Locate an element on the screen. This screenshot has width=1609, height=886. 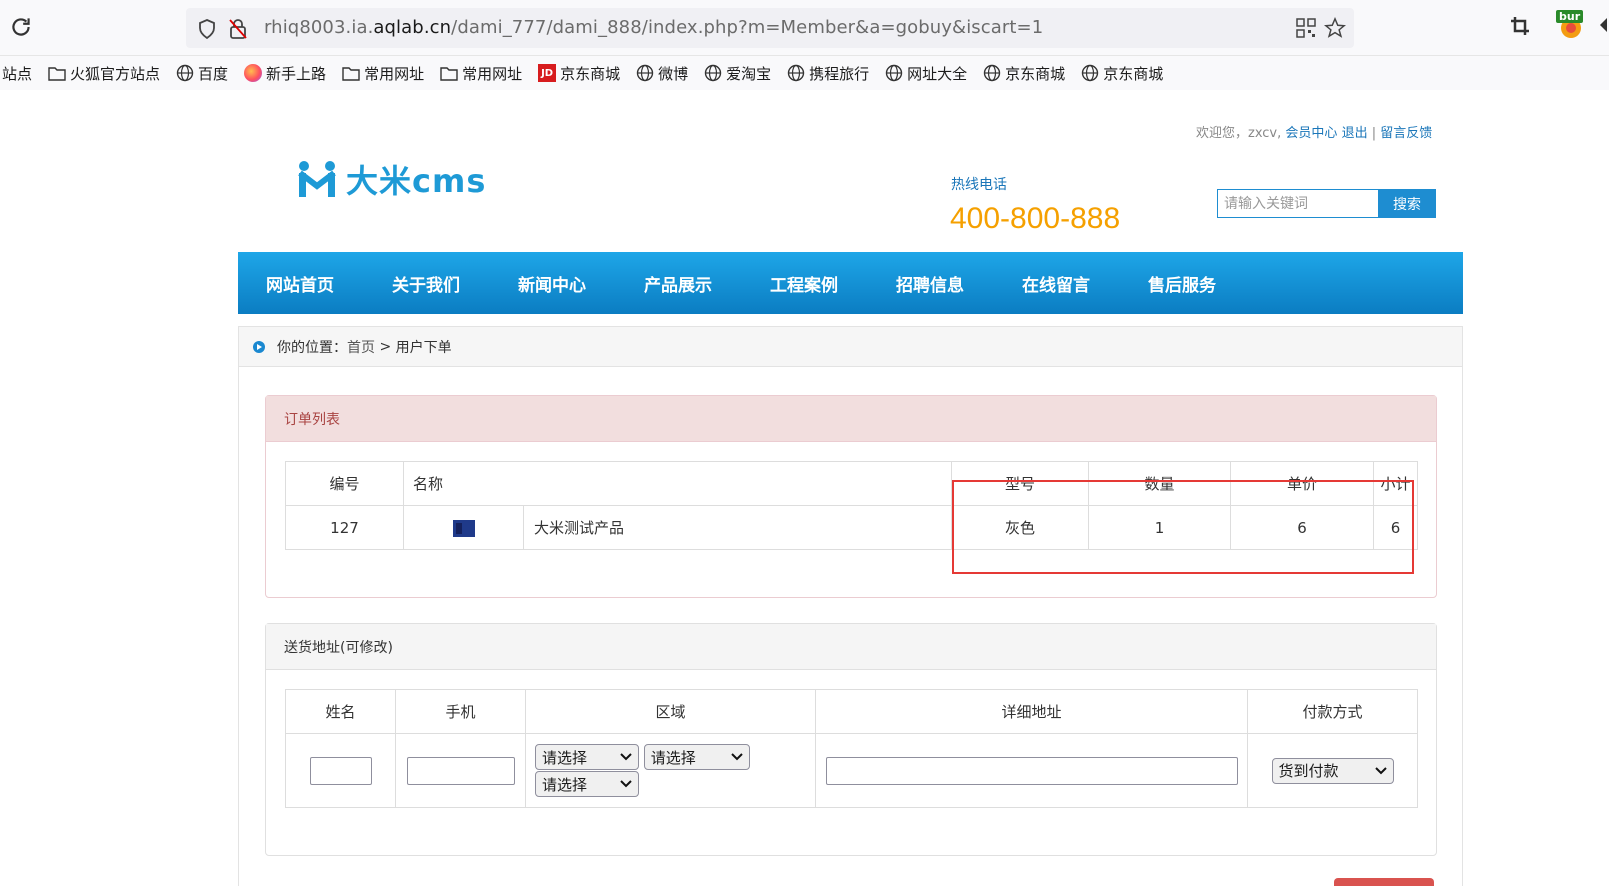
name-input is located at coordinates (340, 770).